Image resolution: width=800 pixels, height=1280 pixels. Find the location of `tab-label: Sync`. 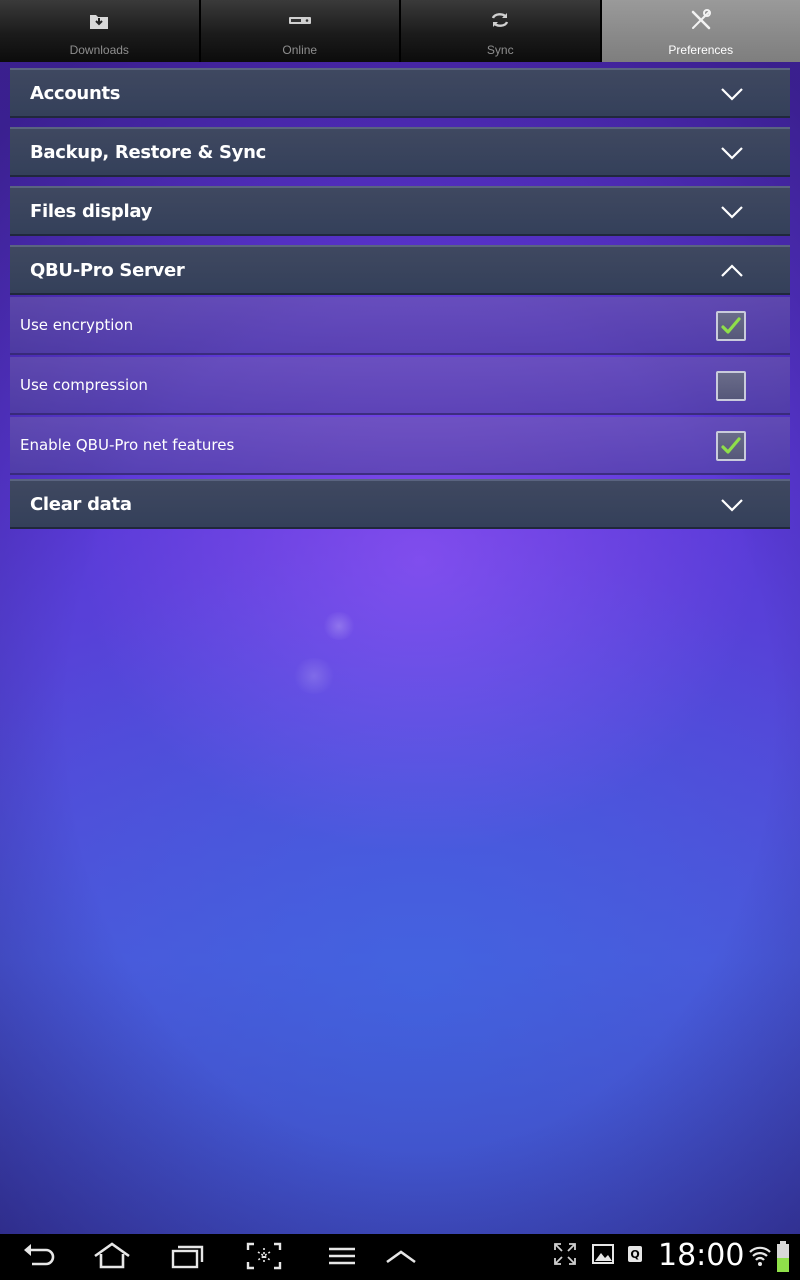

tab-label: Sync is located at coordinates (500, 50).